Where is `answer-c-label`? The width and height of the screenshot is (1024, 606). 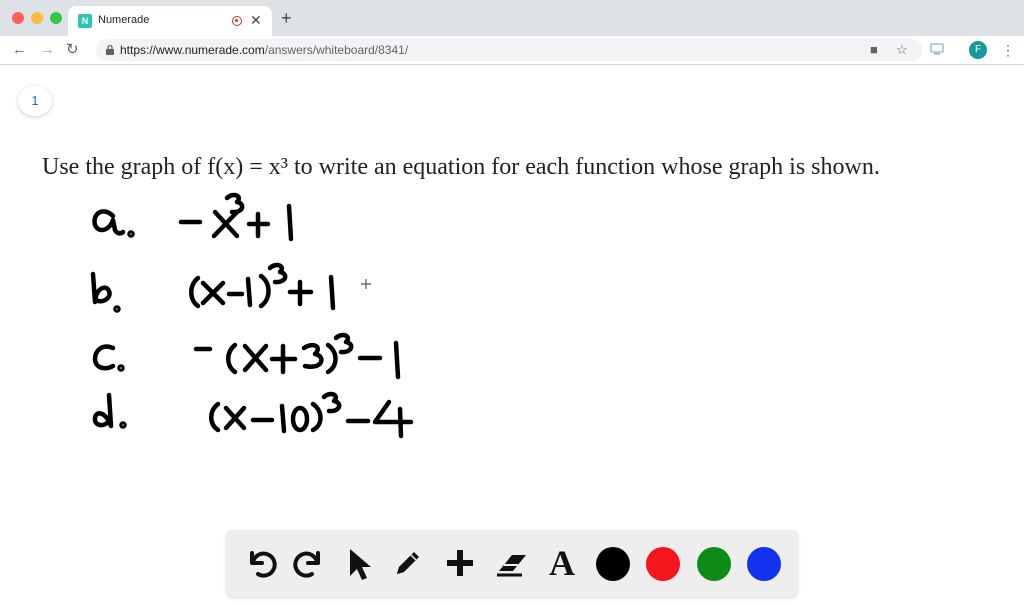 answer-c-label is located at coordinates (108, 358).